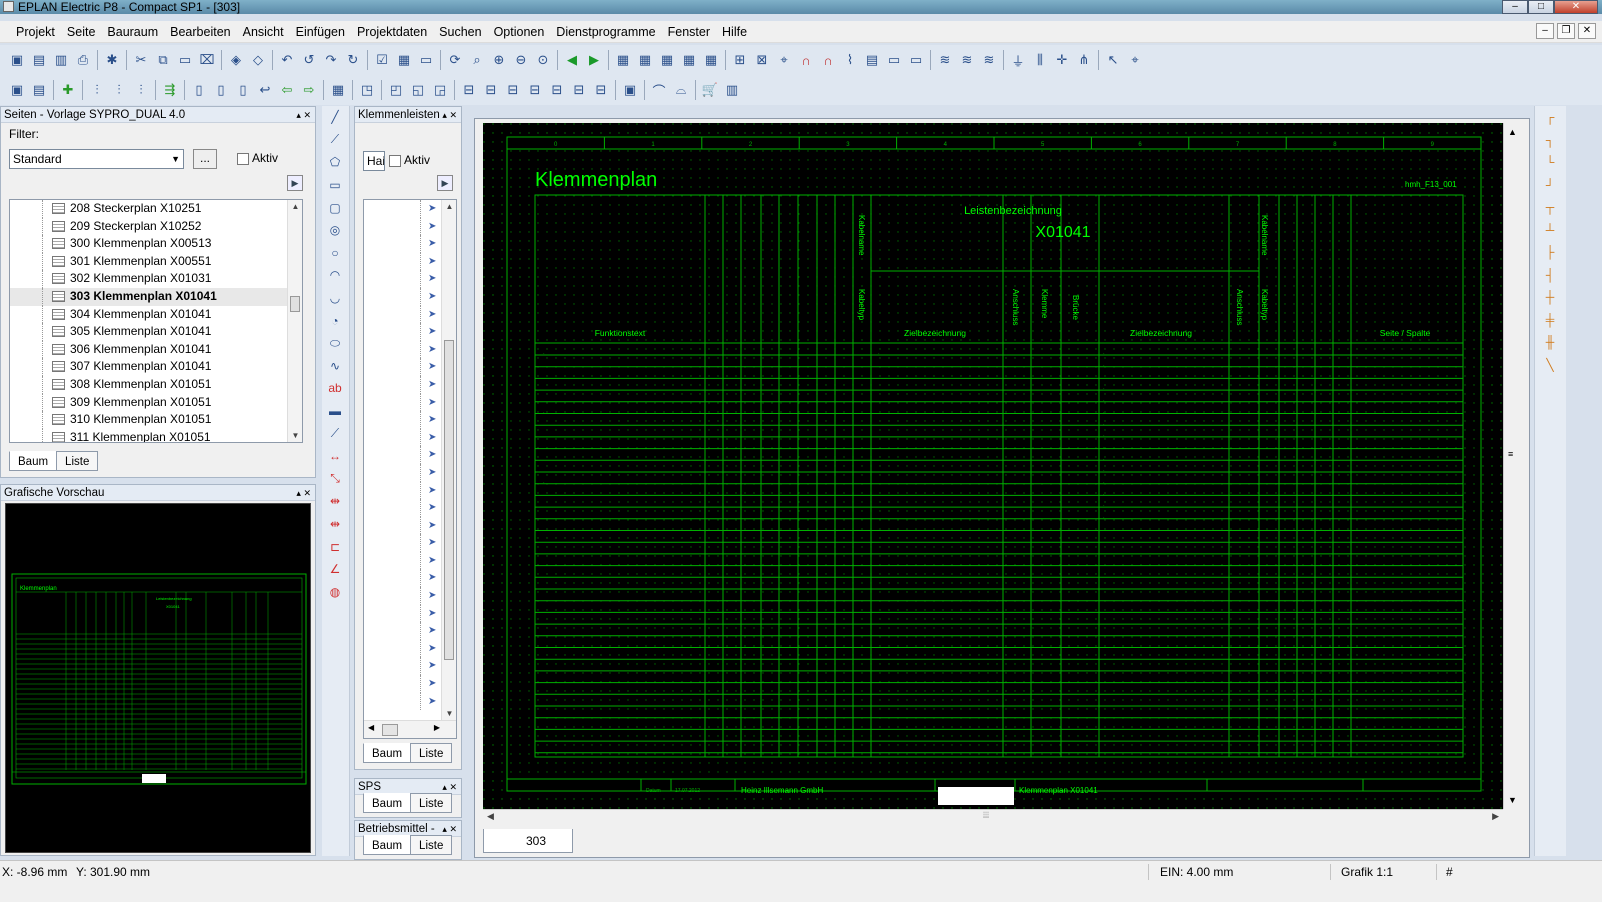  Describe the element at coordinates (335, 275) in the screenshot. I see `arc-tool-icon: ◠` at that location.